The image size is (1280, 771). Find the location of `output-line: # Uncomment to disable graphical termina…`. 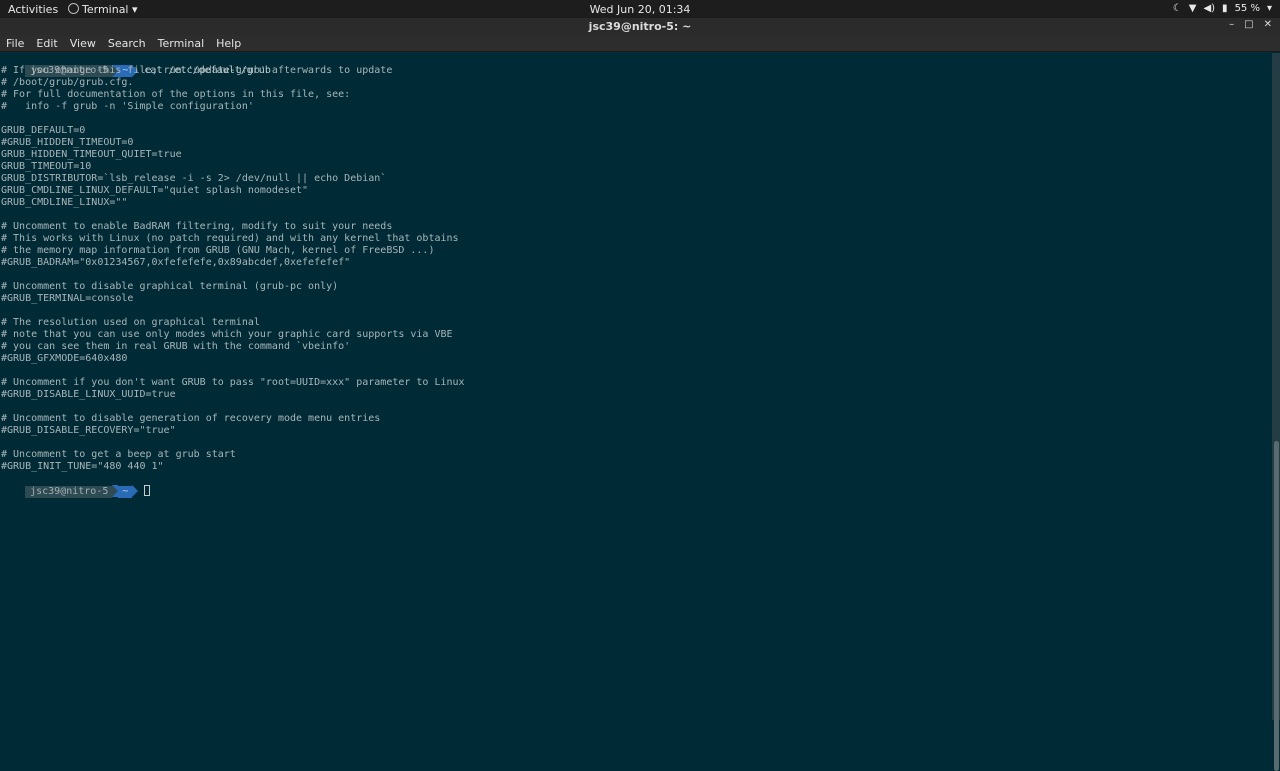

output-line: # Uncomment to disable graphical termina… is located at coordinates (170, 286).